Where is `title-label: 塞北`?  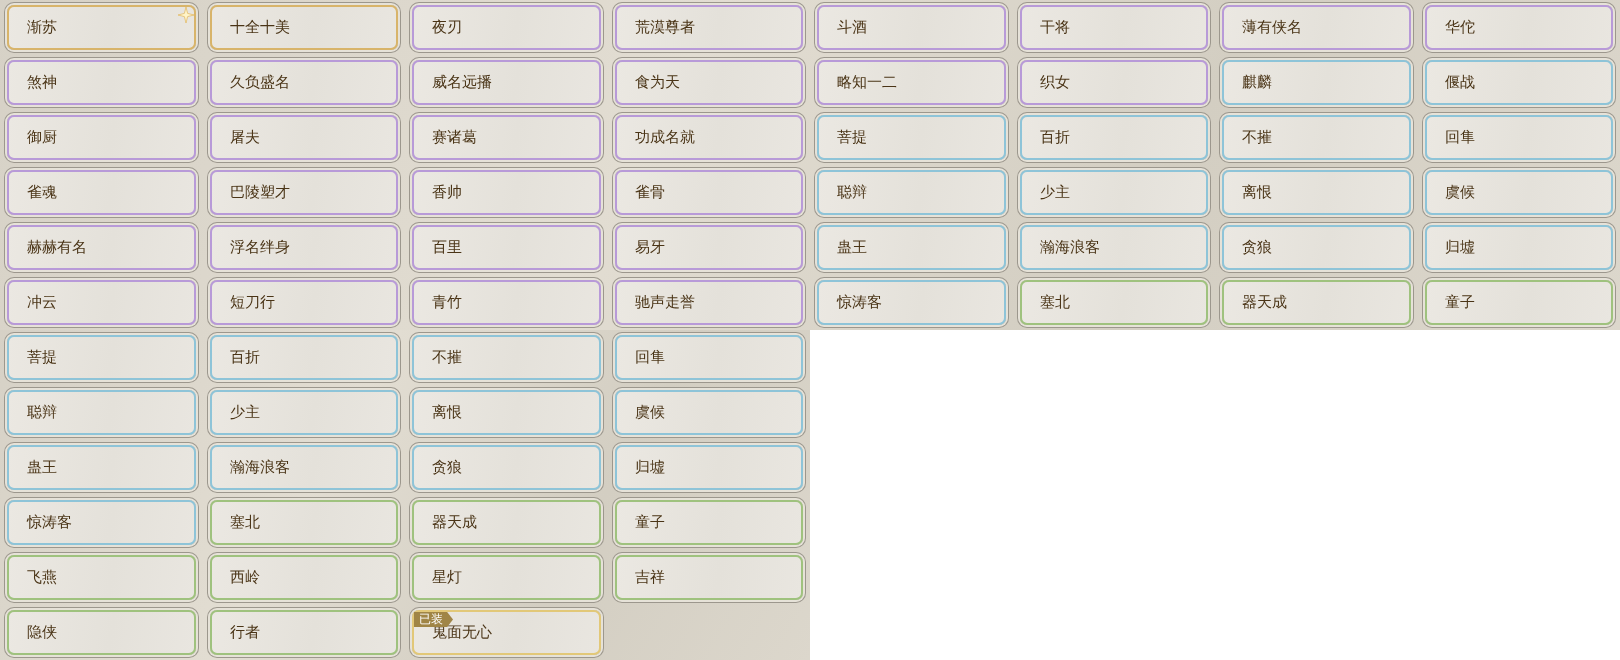
title-label: 塞北 is located at coordinates (244, 522).